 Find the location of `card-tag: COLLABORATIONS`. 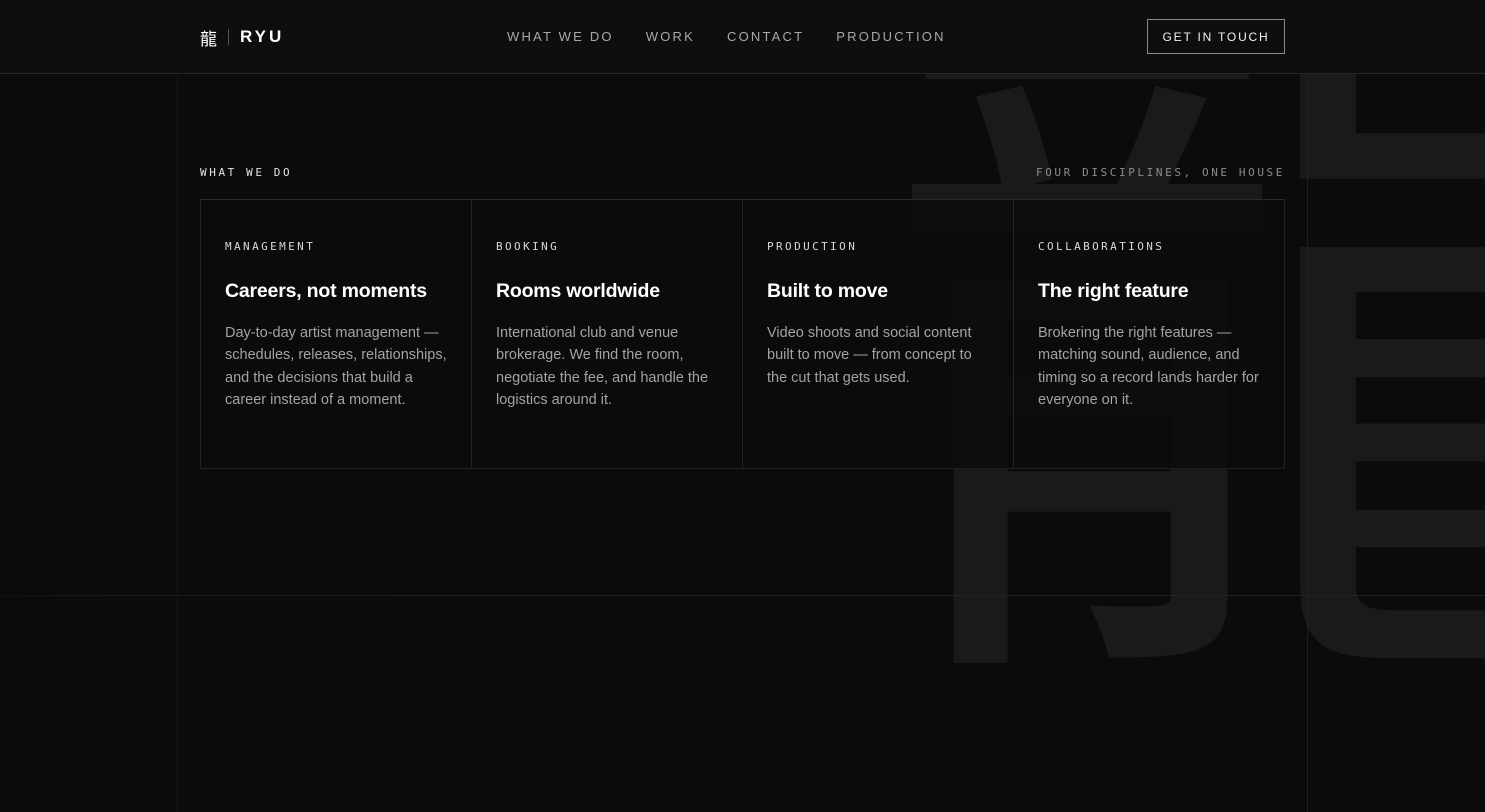

card-tag: COLLABORATIONS is located at coordinates (1101, 246).